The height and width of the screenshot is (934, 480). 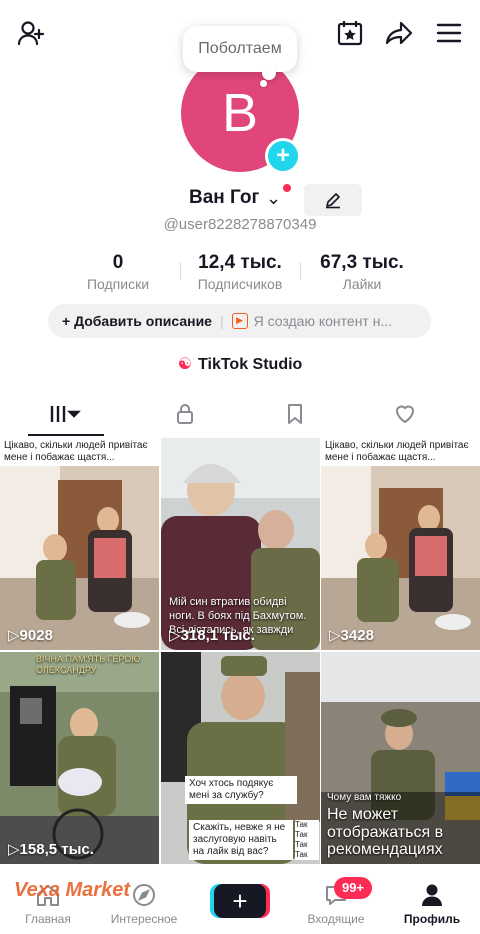 I want to click on profile-icon, so click(x=432, y=895).